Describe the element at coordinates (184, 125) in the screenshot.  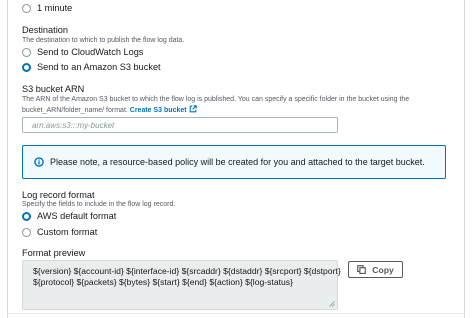
I see `s3-bucket-arn-input` at that location.